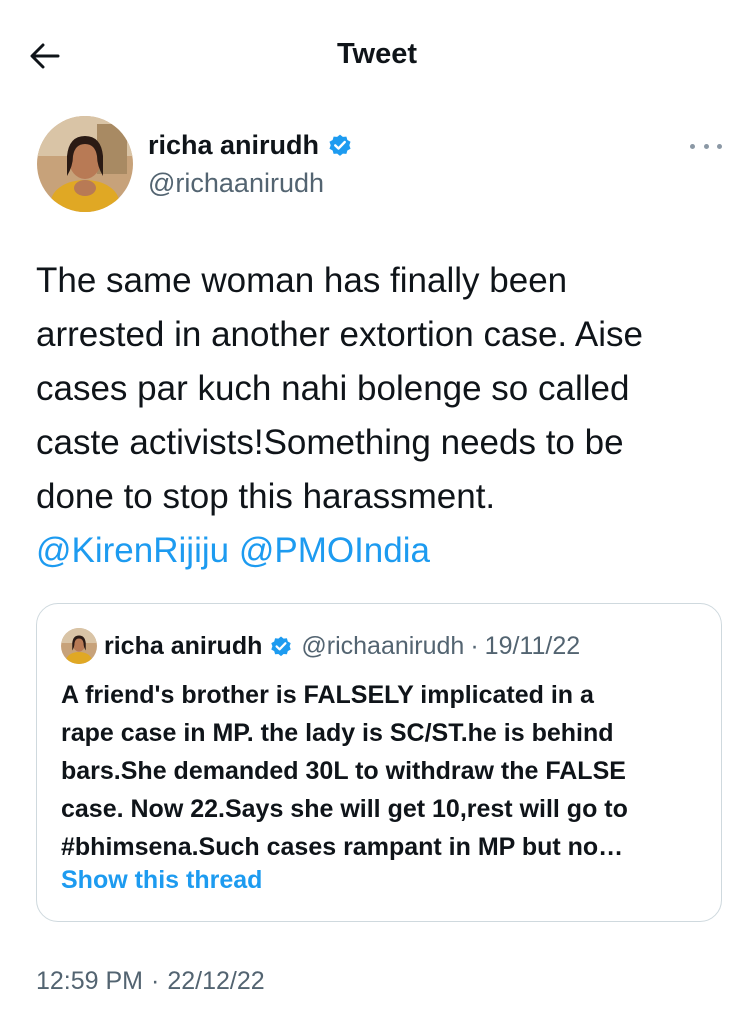  What do you see at coordinates (183, 646) in the screenshot?
I see `quoted-author-name: richa anirudh` at bounding box center [183, 646].